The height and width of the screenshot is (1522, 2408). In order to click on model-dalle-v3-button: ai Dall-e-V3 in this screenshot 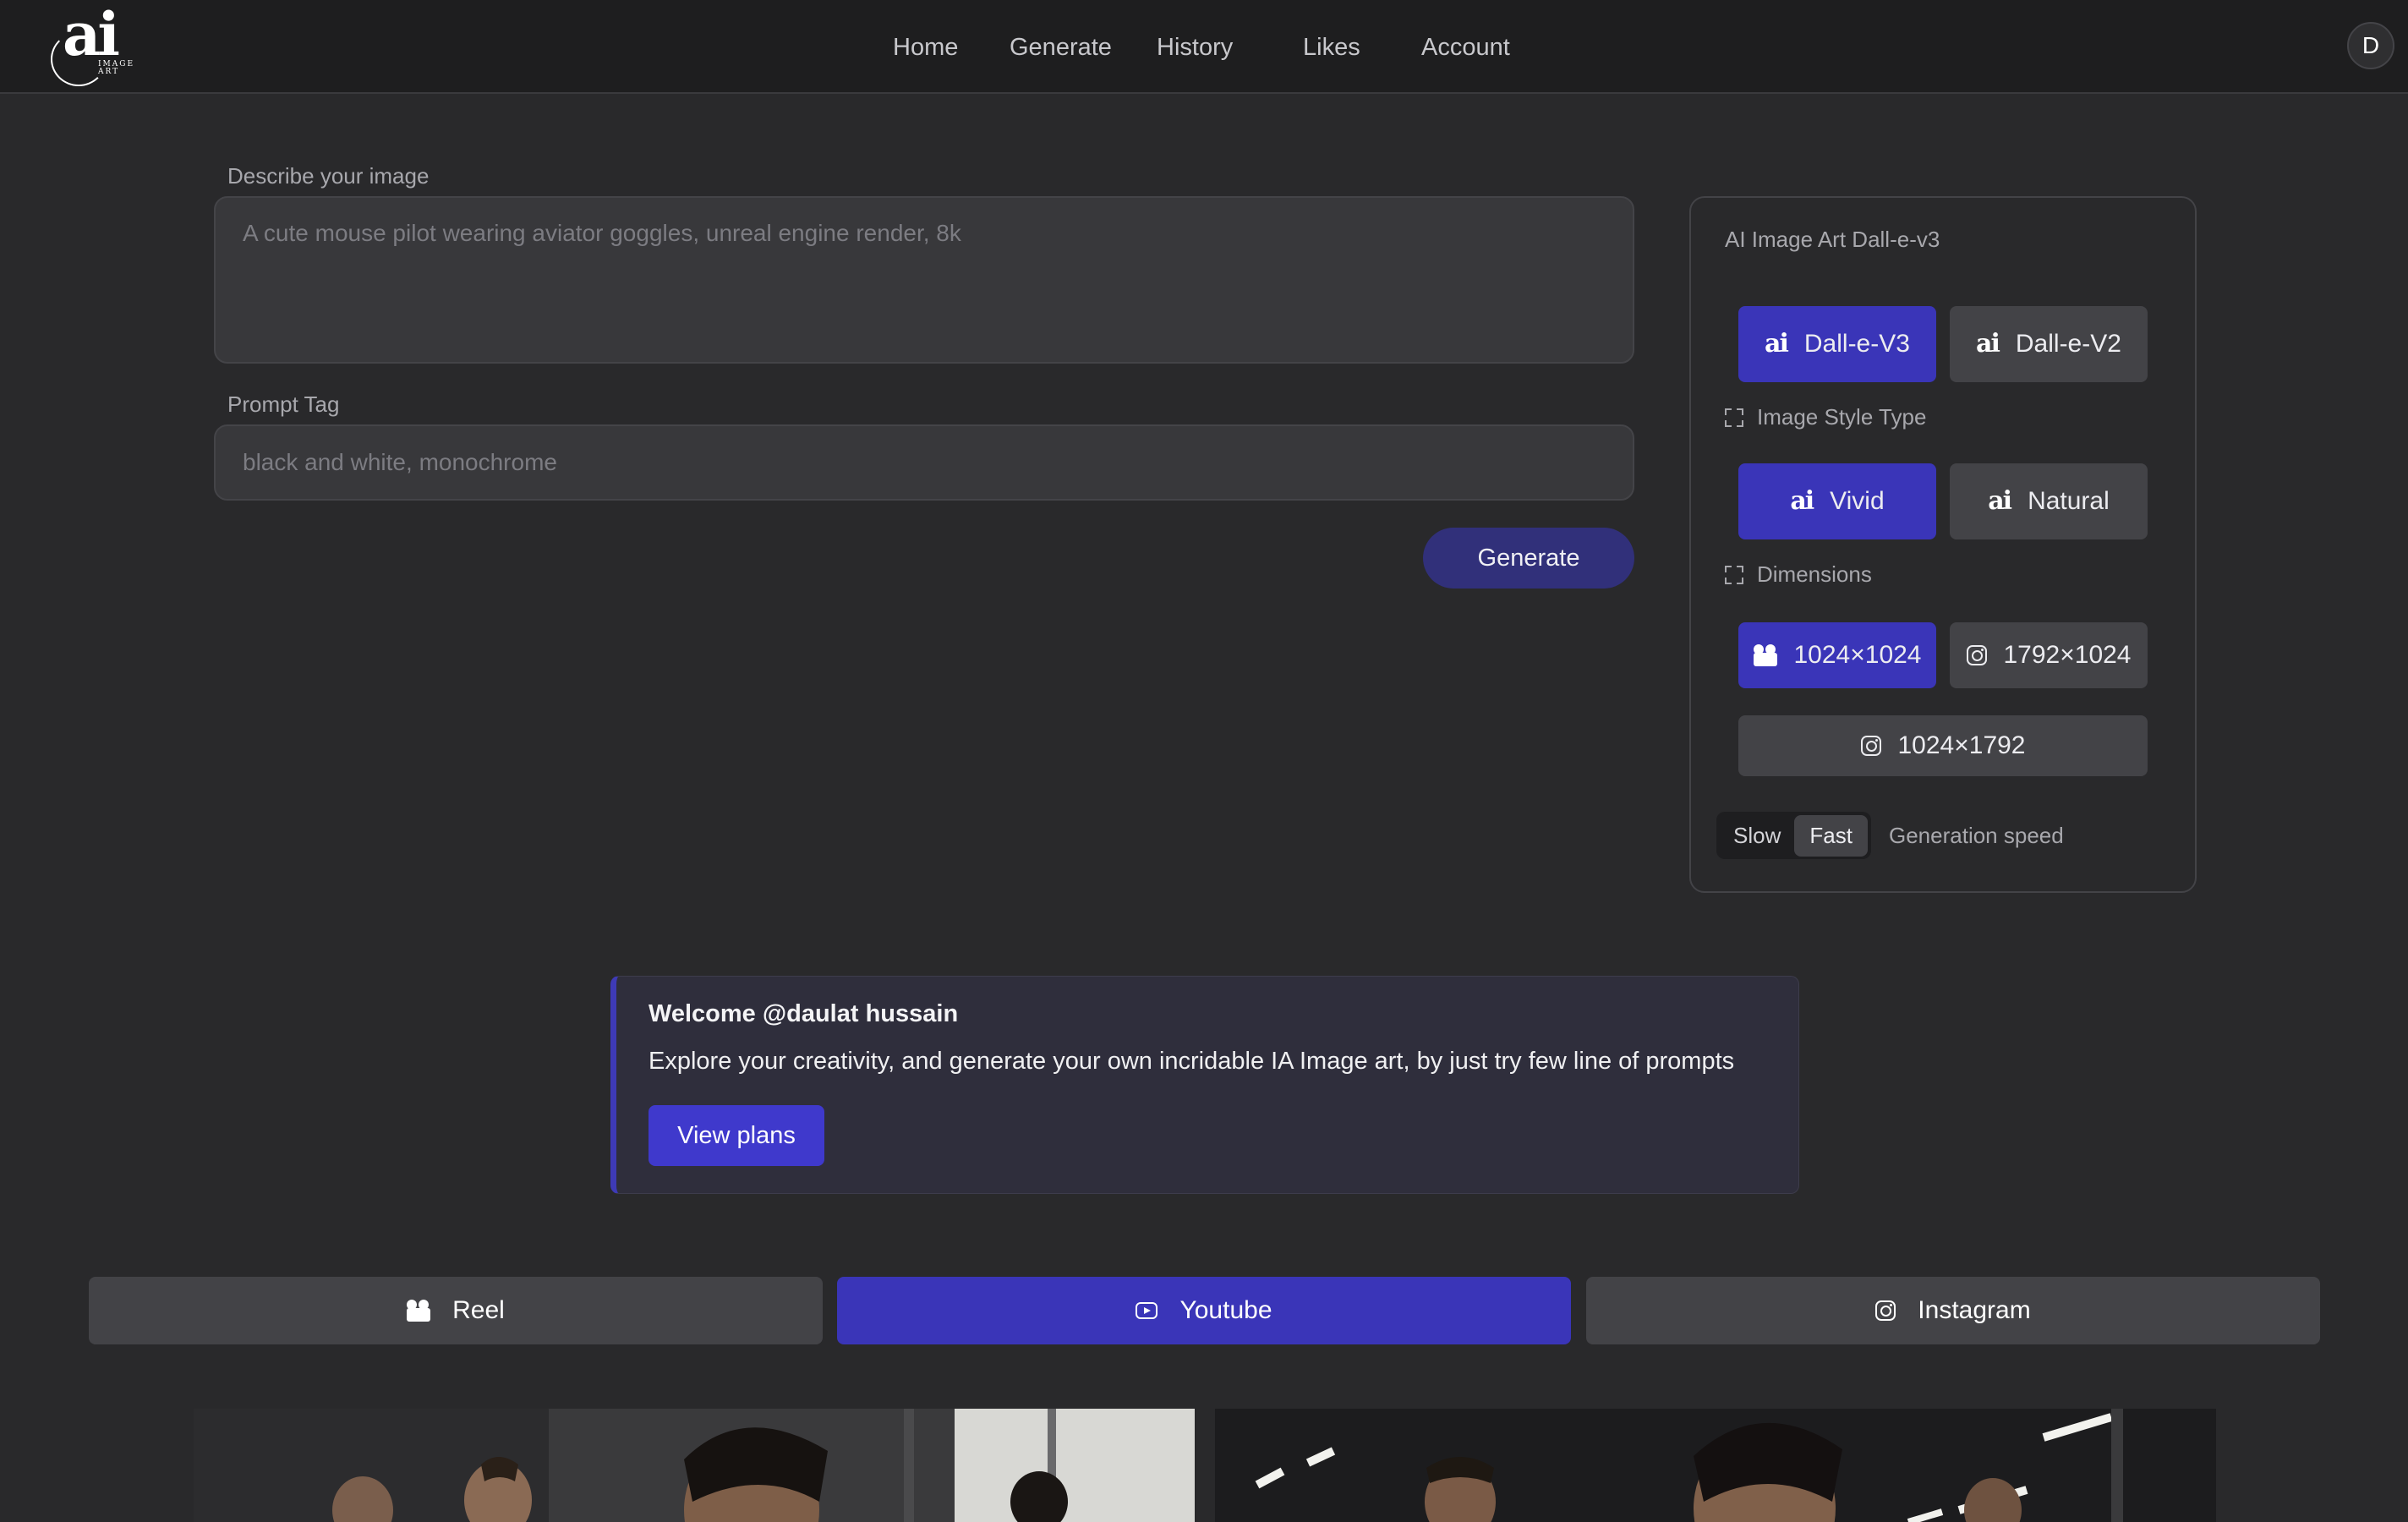, I will do `click(1837, 344)`.